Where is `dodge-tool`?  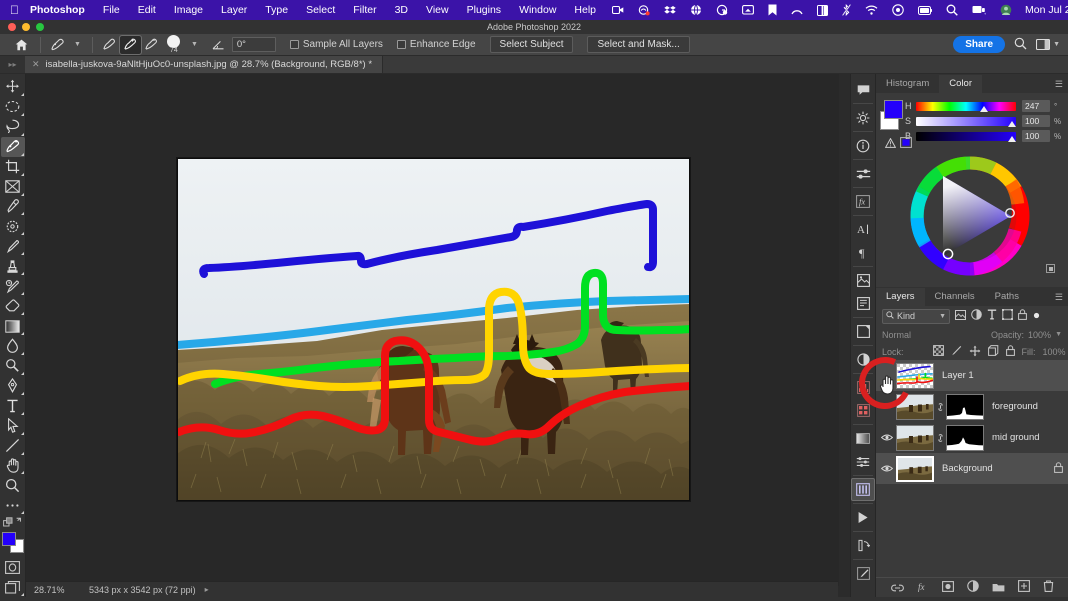
dodge-tool is located at coordinates (13, 366).